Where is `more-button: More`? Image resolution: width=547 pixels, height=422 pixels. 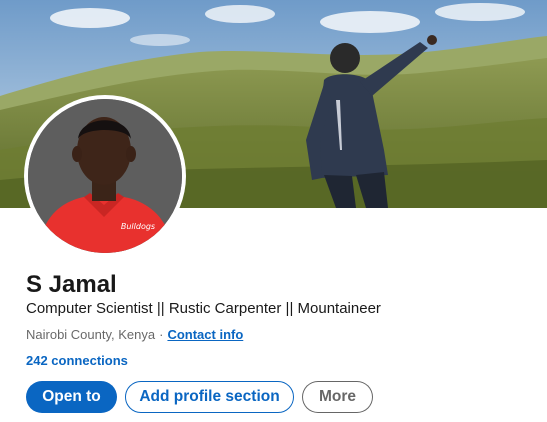
more-button: More is located at coordinates (337, 397).